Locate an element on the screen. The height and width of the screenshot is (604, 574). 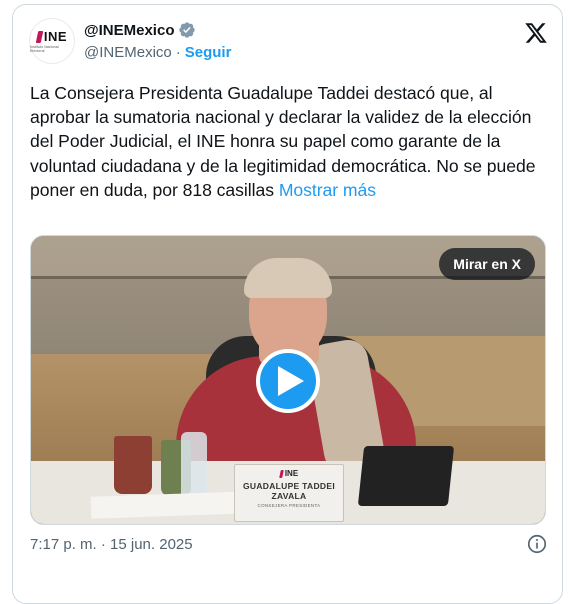
play-icon is located at coordinates (290, 381).